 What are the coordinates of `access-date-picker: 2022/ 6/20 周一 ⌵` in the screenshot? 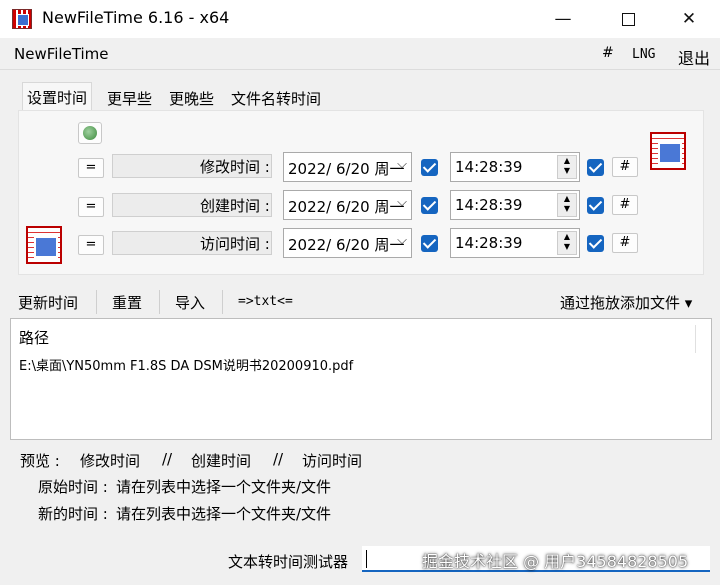 It's located at (347, 243).